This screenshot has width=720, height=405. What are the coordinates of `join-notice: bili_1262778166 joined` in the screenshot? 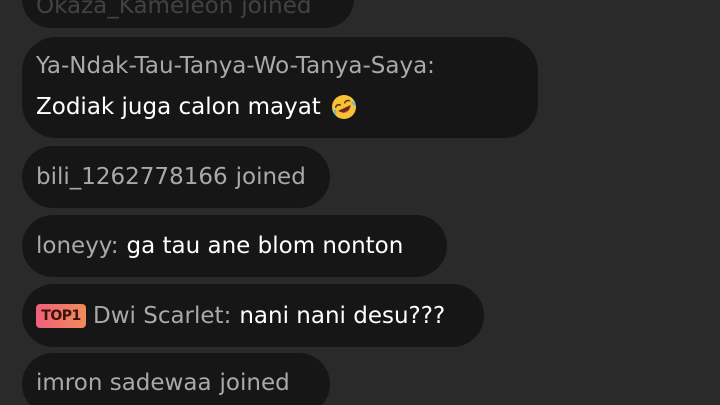 It's located at (176, 177).